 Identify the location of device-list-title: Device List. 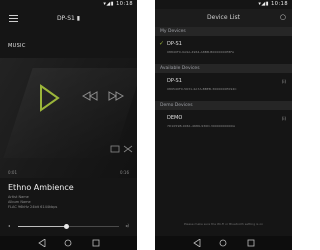
(223, 17).